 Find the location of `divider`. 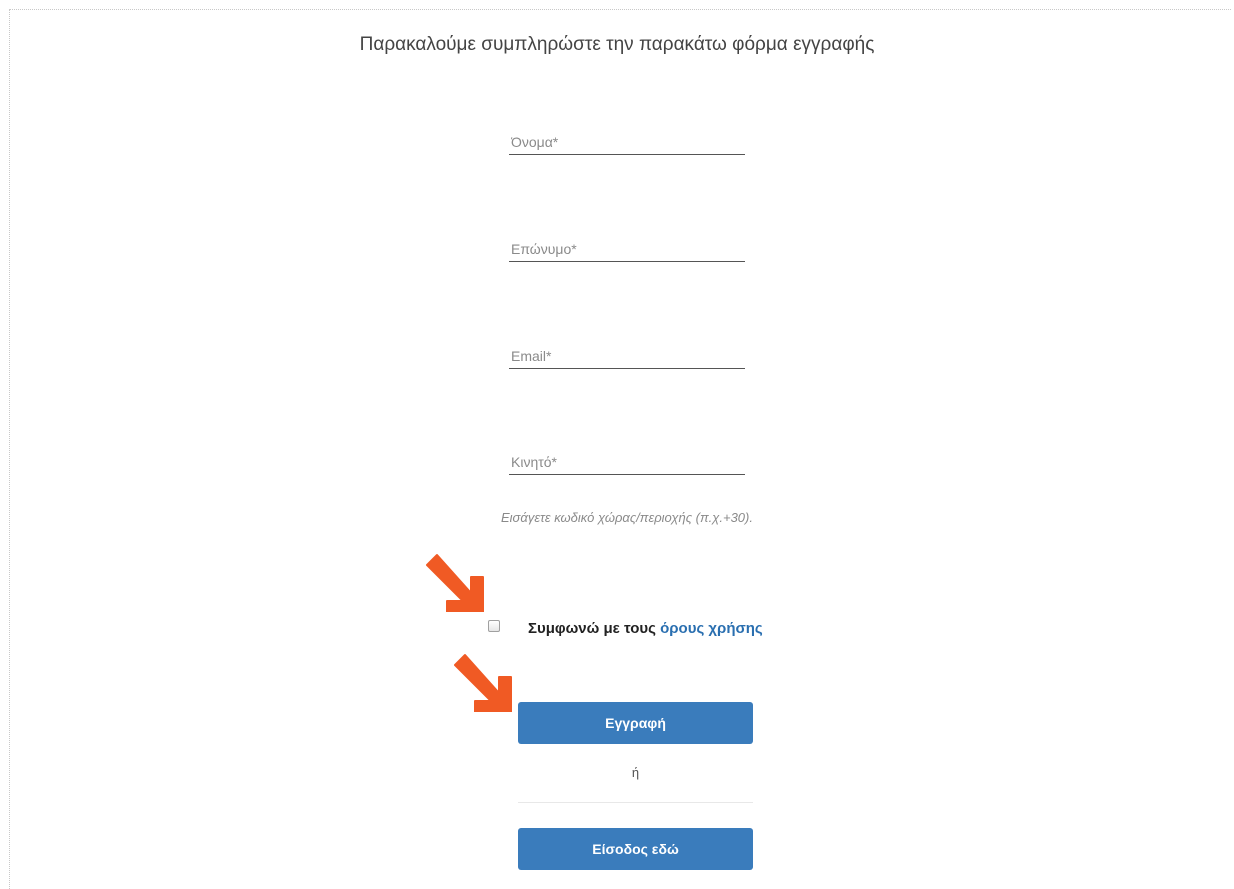

divider is located at coordinates (635, 802).